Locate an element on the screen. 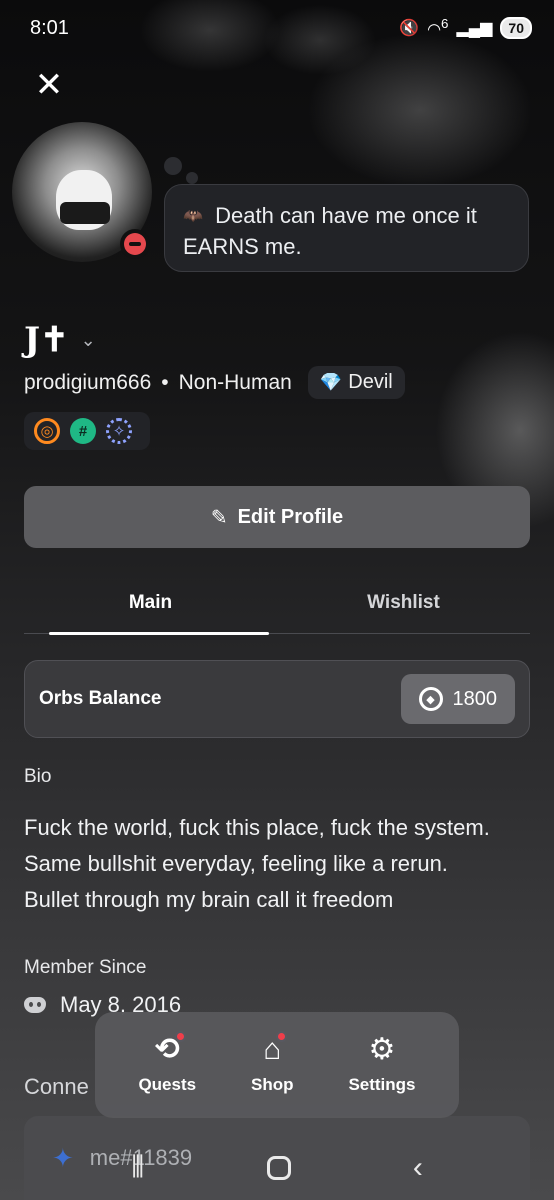  server-tag-label: Devil is located at coordinates (370, 382).